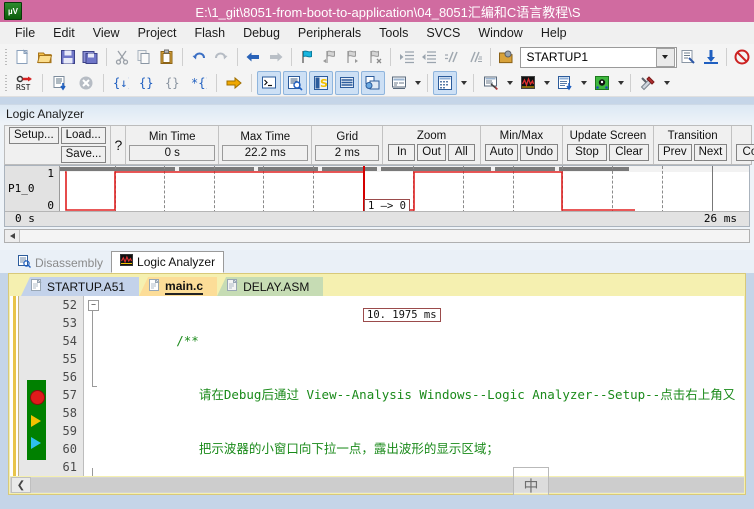 This screenshot has width=754, height=509. Describe the element at coordinates (37, 397) in the screenshot. I see `breakpoint-icon` at that location.